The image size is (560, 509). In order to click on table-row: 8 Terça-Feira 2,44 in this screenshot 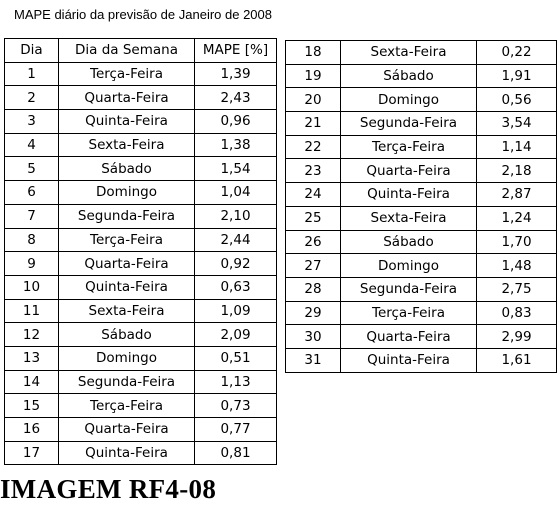, I will do `click(140, 240)`.